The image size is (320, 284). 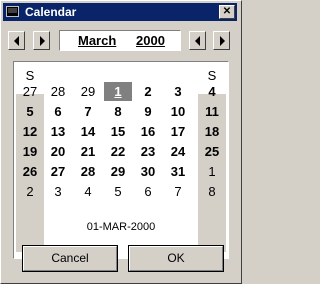 What do you see at coordinates (30, 131) in the screenshot?
I see `calendar-day: 12` at bounding box center [30, 131].